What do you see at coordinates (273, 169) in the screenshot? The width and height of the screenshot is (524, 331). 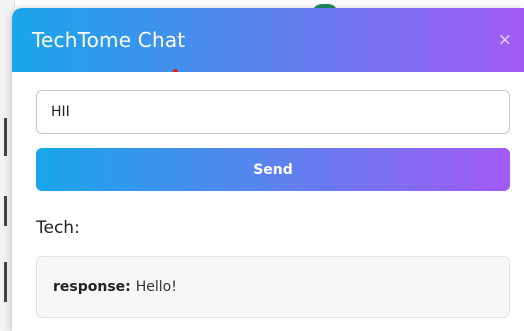 I see `send-button: Send` at bounding box center [273, 169].